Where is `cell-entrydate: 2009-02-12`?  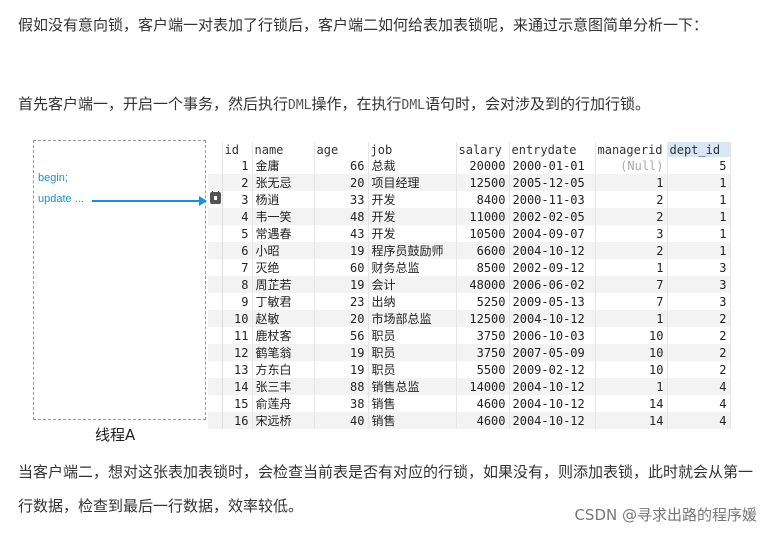 cell-entrydate: 2009-02-12 is located at coordinates (552, 369).